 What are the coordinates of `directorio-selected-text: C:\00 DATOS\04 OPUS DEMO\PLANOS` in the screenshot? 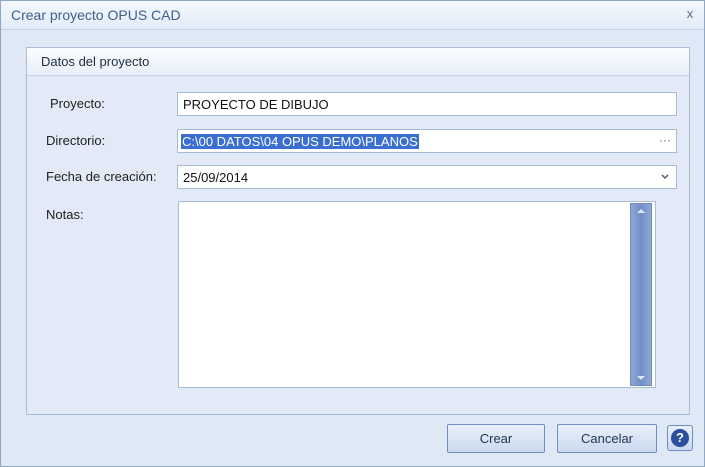 It's located at (300, 141).